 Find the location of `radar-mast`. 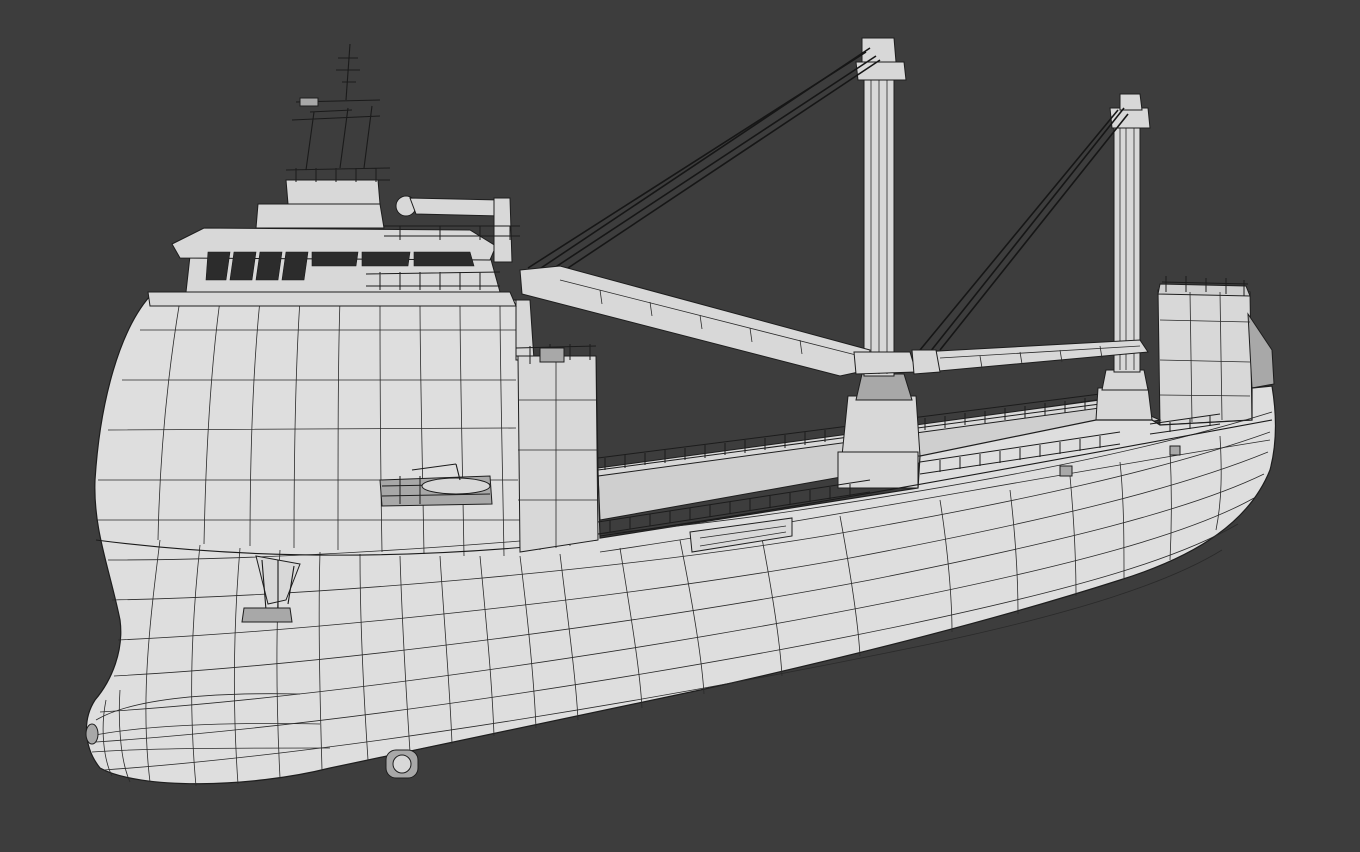

radar-mast is located at coordinates (336, 107).